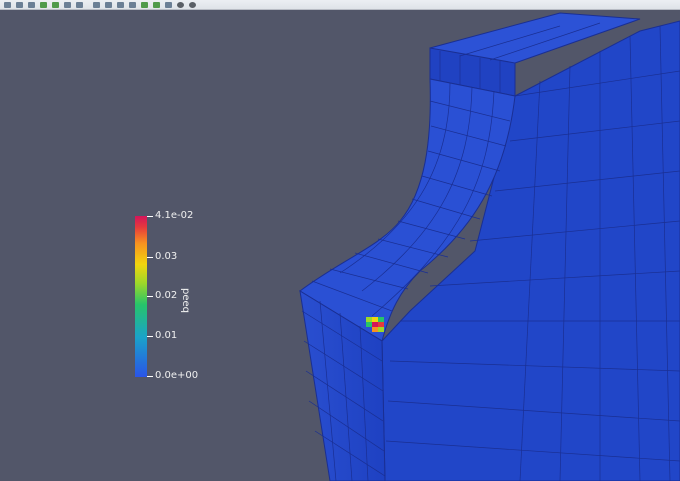  What do you see at coordinates (88, 4) in the screenshot?
I see `toolbar-separator` at bounding box center [88, 4].